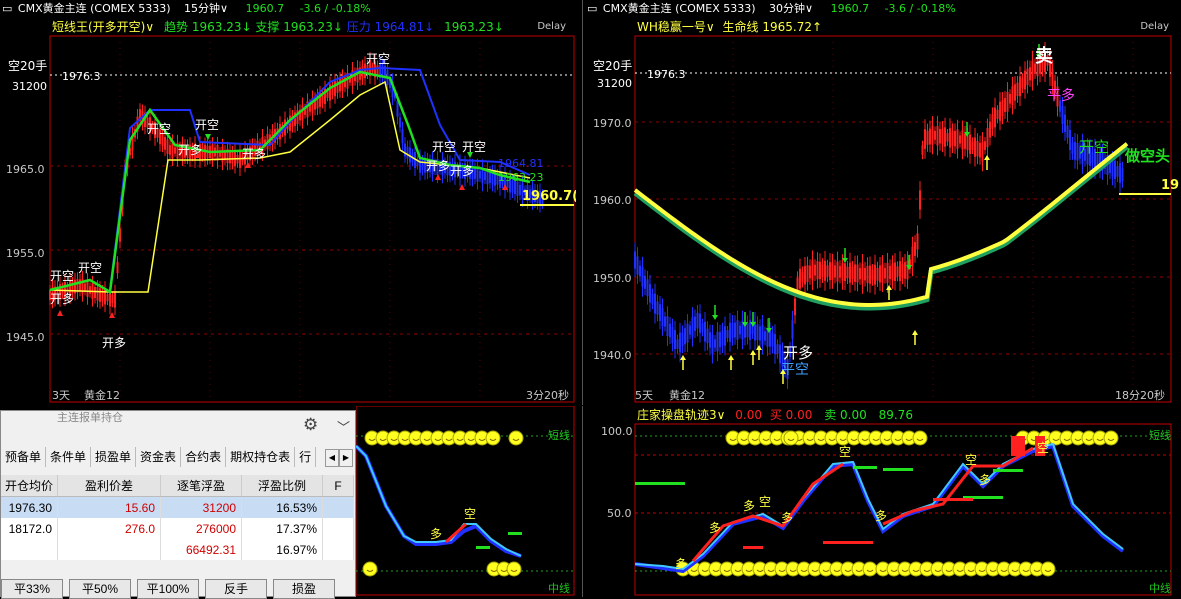 Image resolution: width=1181 pixels, height=599 pixels. I want to click on left-sub-chart: 短线 中线 多 空, so click(466, 501).